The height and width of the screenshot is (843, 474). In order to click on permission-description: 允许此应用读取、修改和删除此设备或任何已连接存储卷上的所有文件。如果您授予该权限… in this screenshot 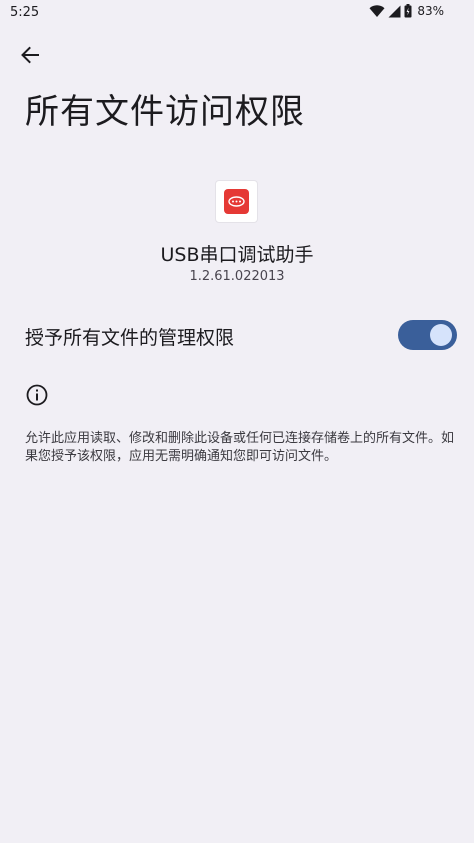, I will do `click(240, 447)`.